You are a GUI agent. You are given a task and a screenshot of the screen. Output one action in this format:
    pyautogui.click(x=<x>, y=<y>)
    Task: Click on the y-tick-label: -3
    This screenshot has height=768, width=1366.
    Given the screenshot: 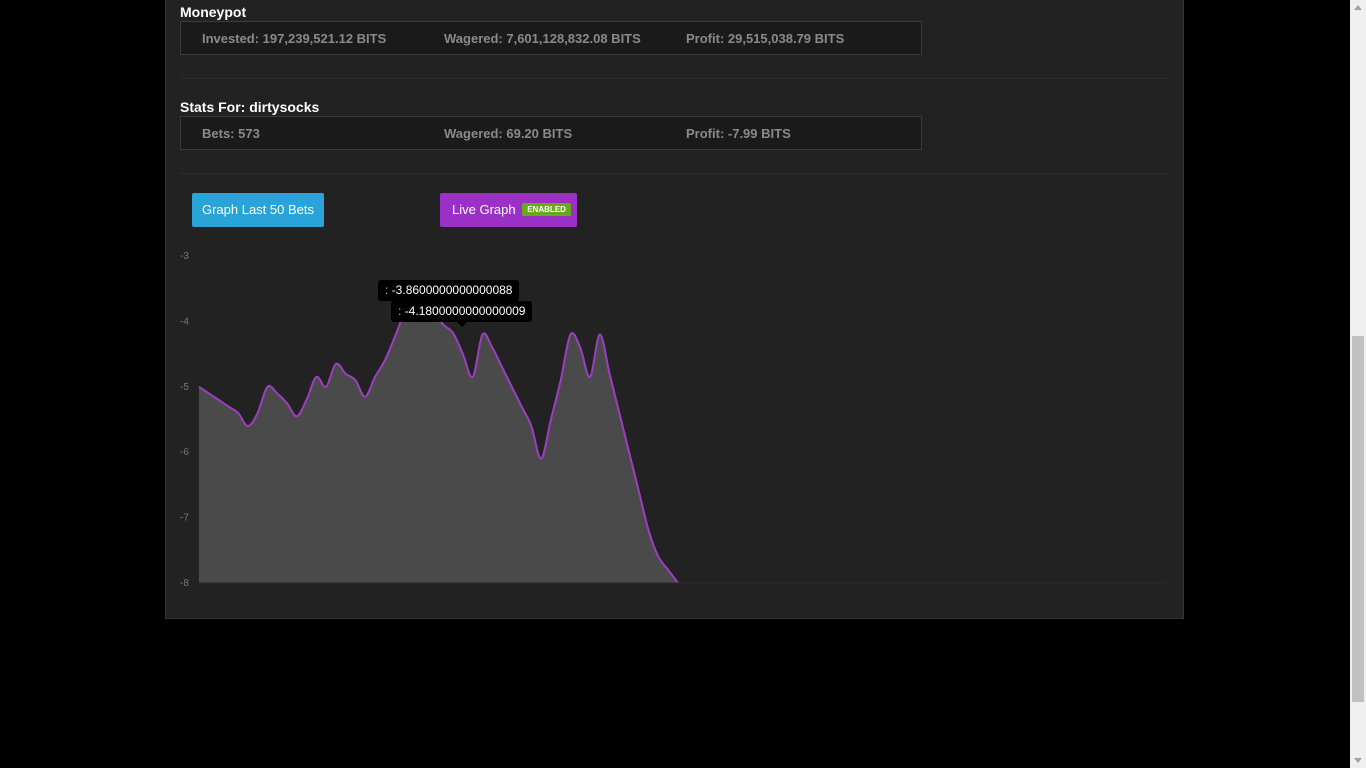 What is the action you would take?
    pyautogui.click(x=184, y=256)
    